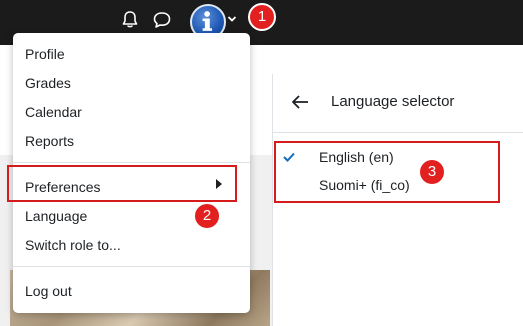 This screenshot has height=326, width=523. Describe the element at coordinates (356, 157) in the screenshot. I see `language-option-english: English (en)` at that location.